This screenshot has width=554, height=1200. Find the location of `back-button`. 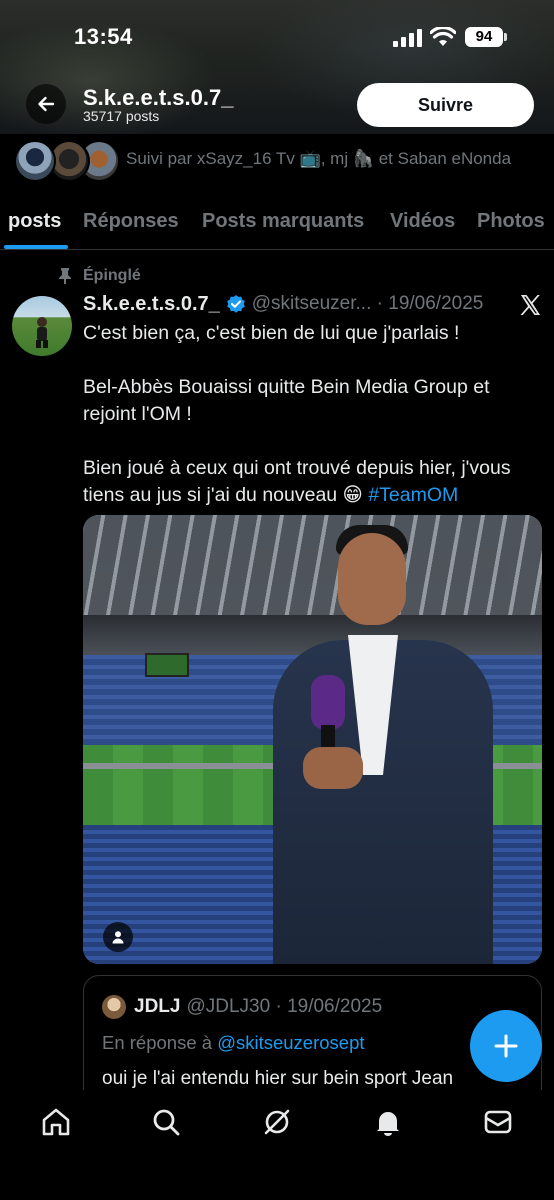

back-button is located at coordinates (46, 104).